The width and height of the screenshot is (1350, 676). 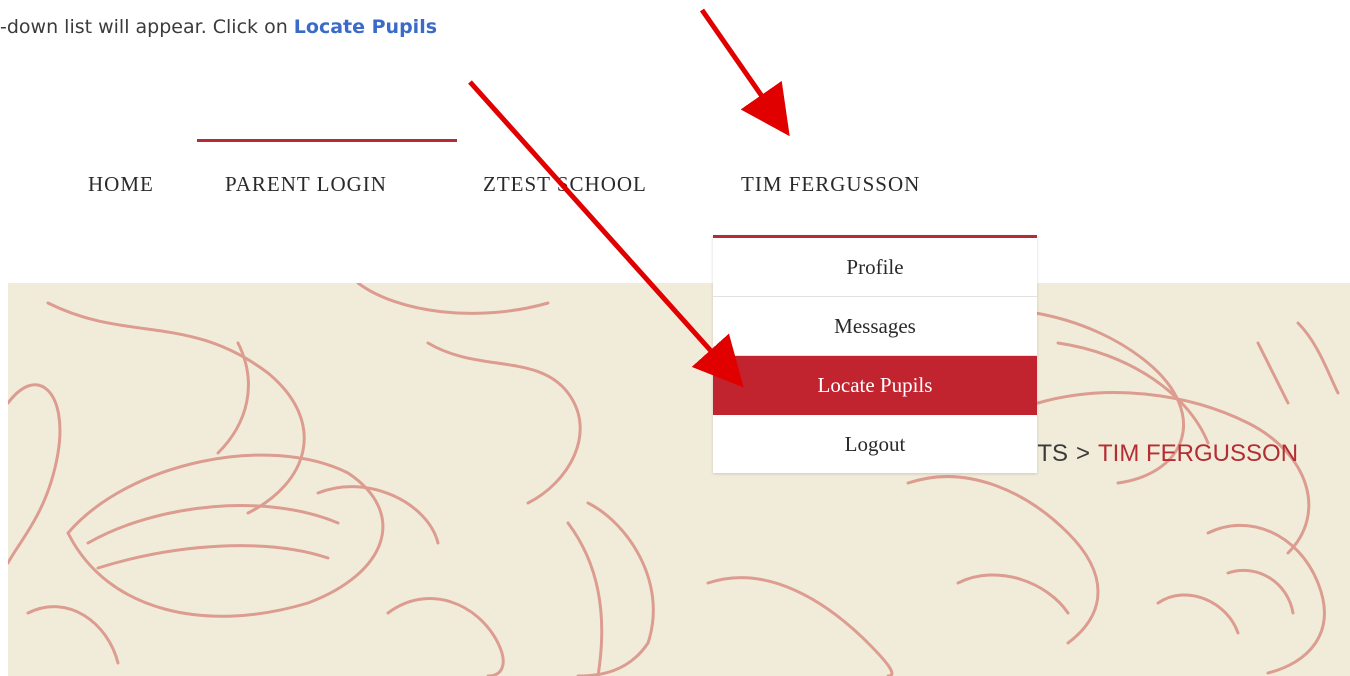 What do you see at coordinates (830, 184) in the screenshot?
I see `nav-item-user: TIM FERGUSSON` at bounding box center [830, 184].